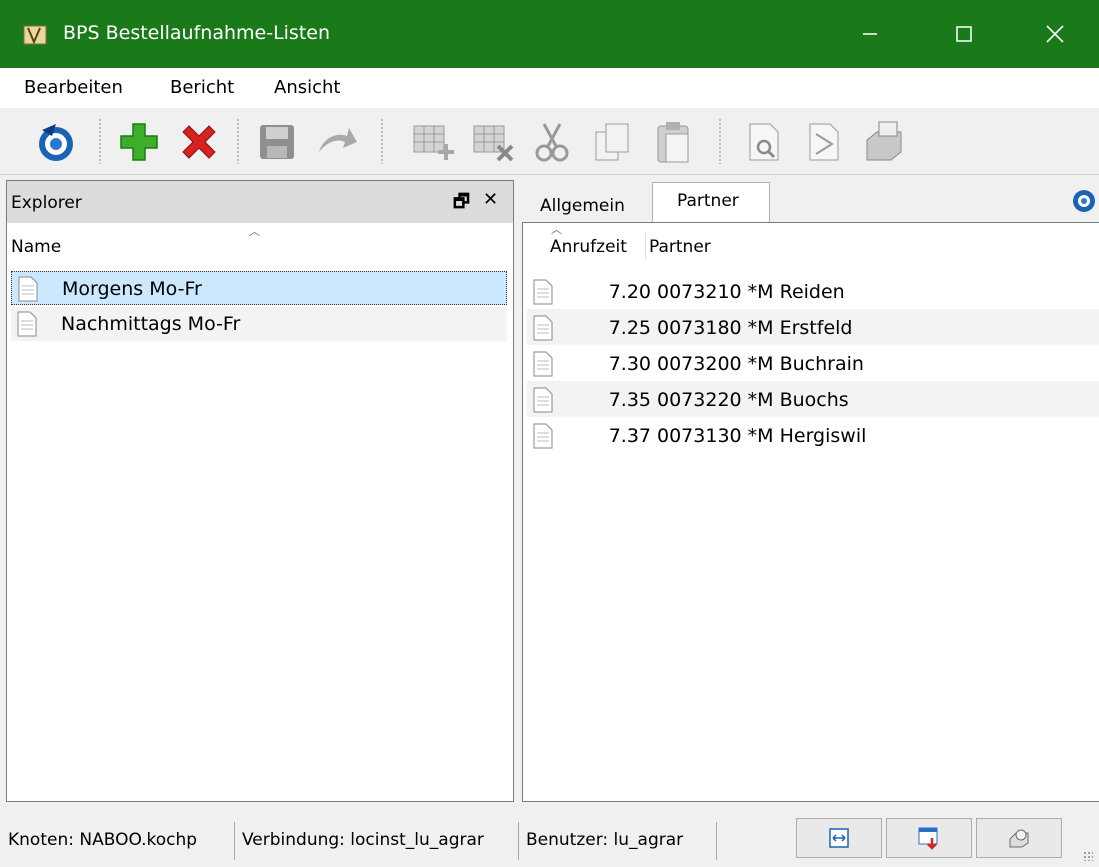  I want to click on tab-partner: Partner, so click(711, 203).